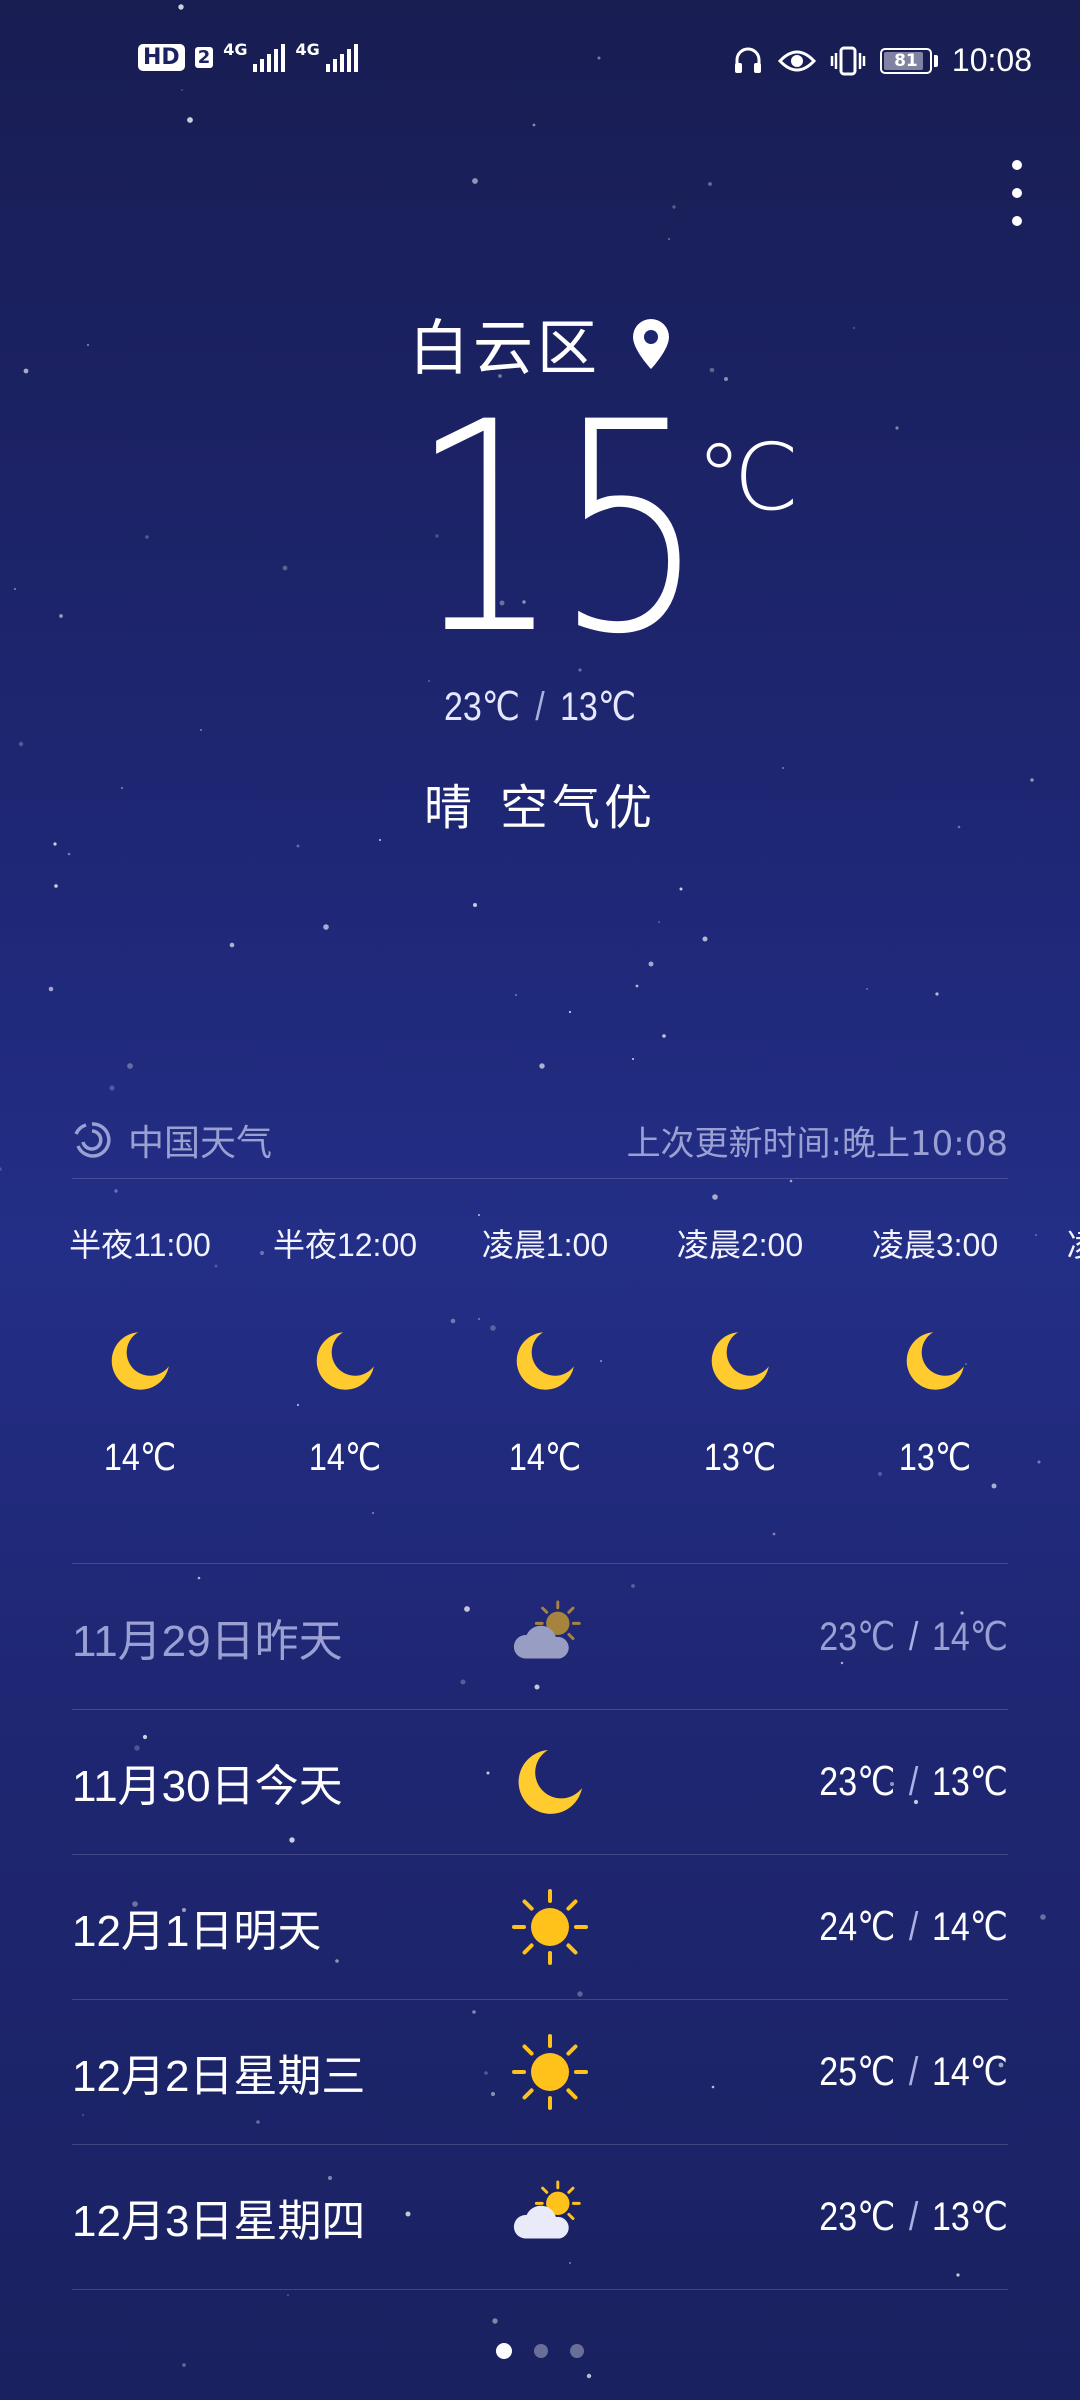 The image size is (1080, 2400). What do you see at coordinates (140, 1245) in the screenshot?
I see `hourly-time: 半夜11:00` at bounding box center [140, 1245].